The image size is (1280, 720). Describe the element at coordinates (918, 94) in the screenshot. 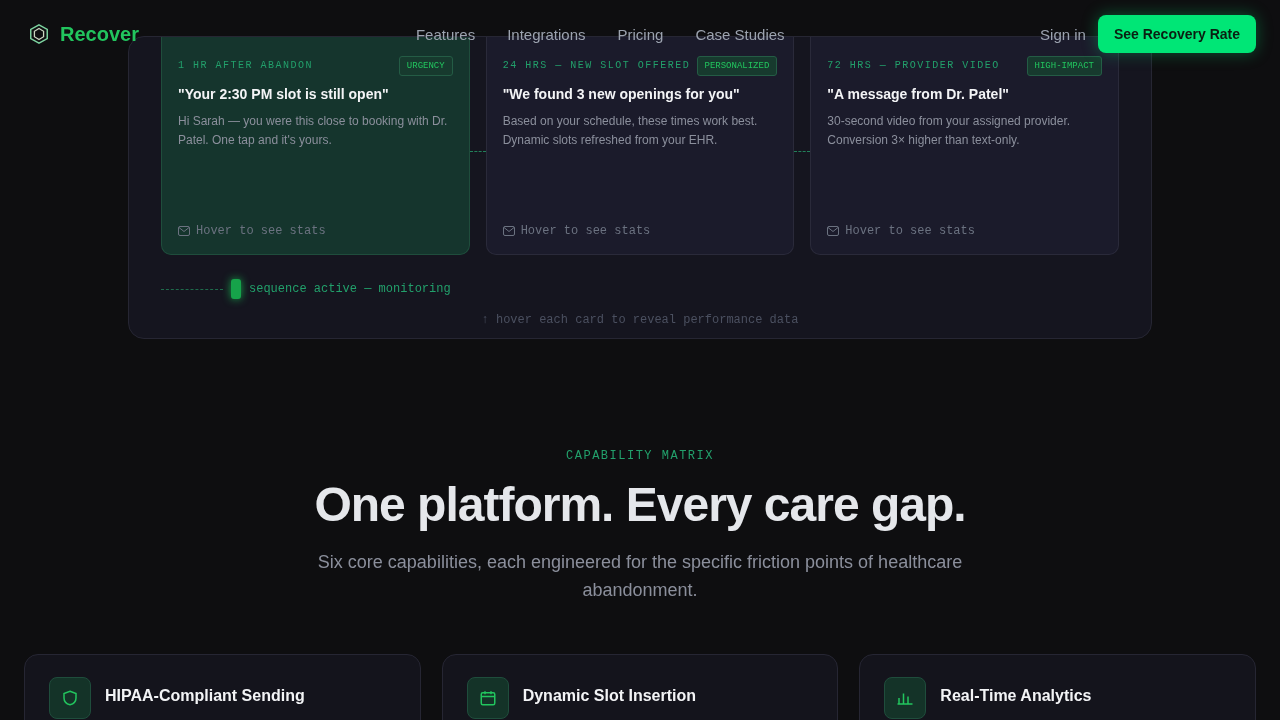

I see `message-title: "A message from Dr. Patel"` at that location.